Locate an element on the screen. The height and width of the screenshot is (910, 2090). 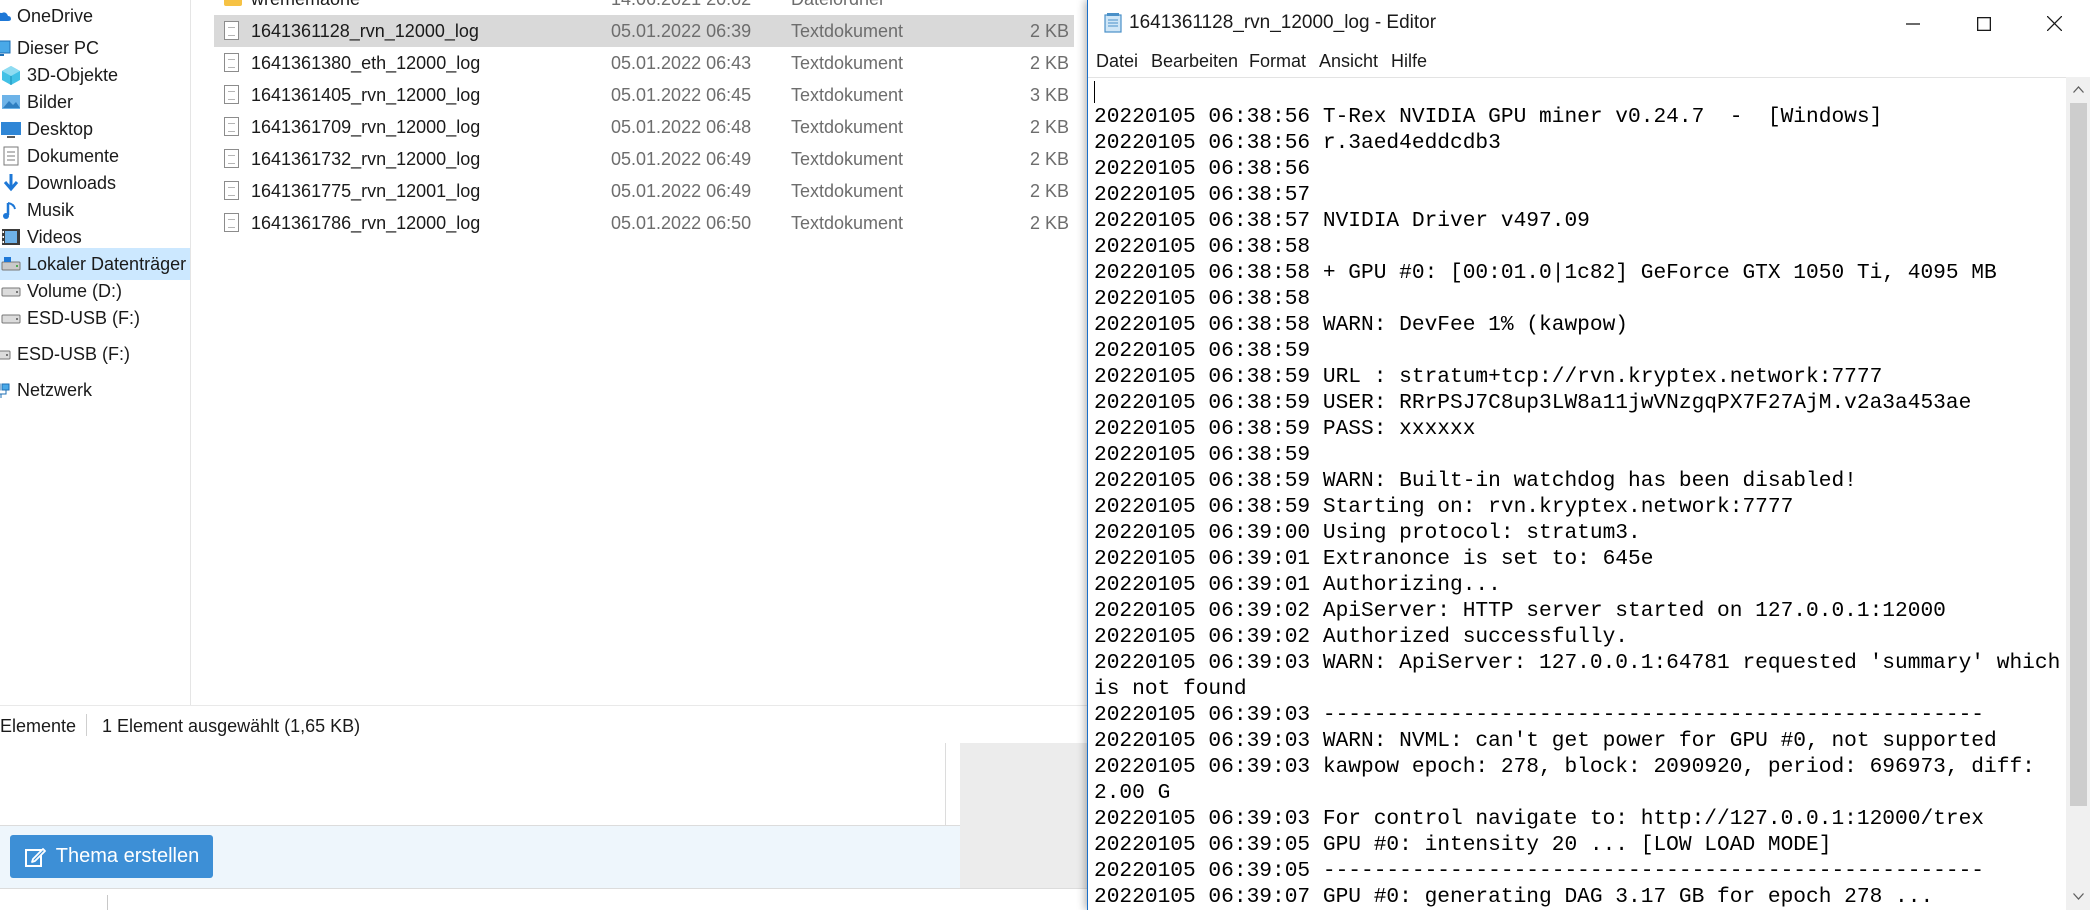
edit-icon is located at coordinates (35, 857).